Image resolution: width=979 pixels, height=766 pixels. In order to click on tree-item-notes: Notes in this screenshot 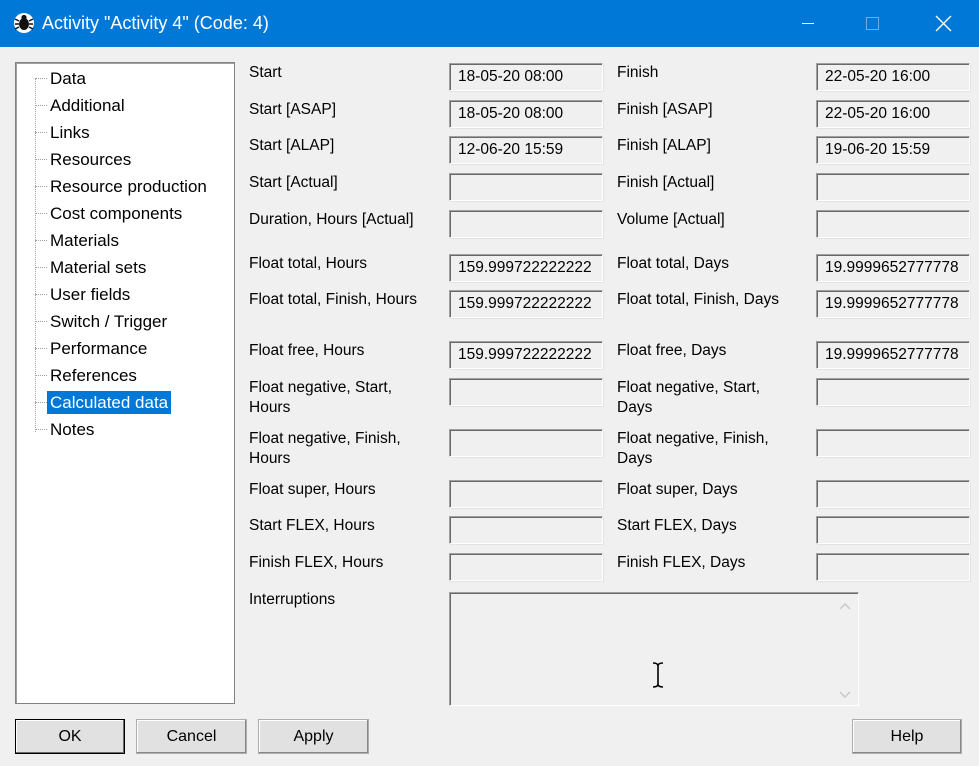, I will do `click(125, 429)`.